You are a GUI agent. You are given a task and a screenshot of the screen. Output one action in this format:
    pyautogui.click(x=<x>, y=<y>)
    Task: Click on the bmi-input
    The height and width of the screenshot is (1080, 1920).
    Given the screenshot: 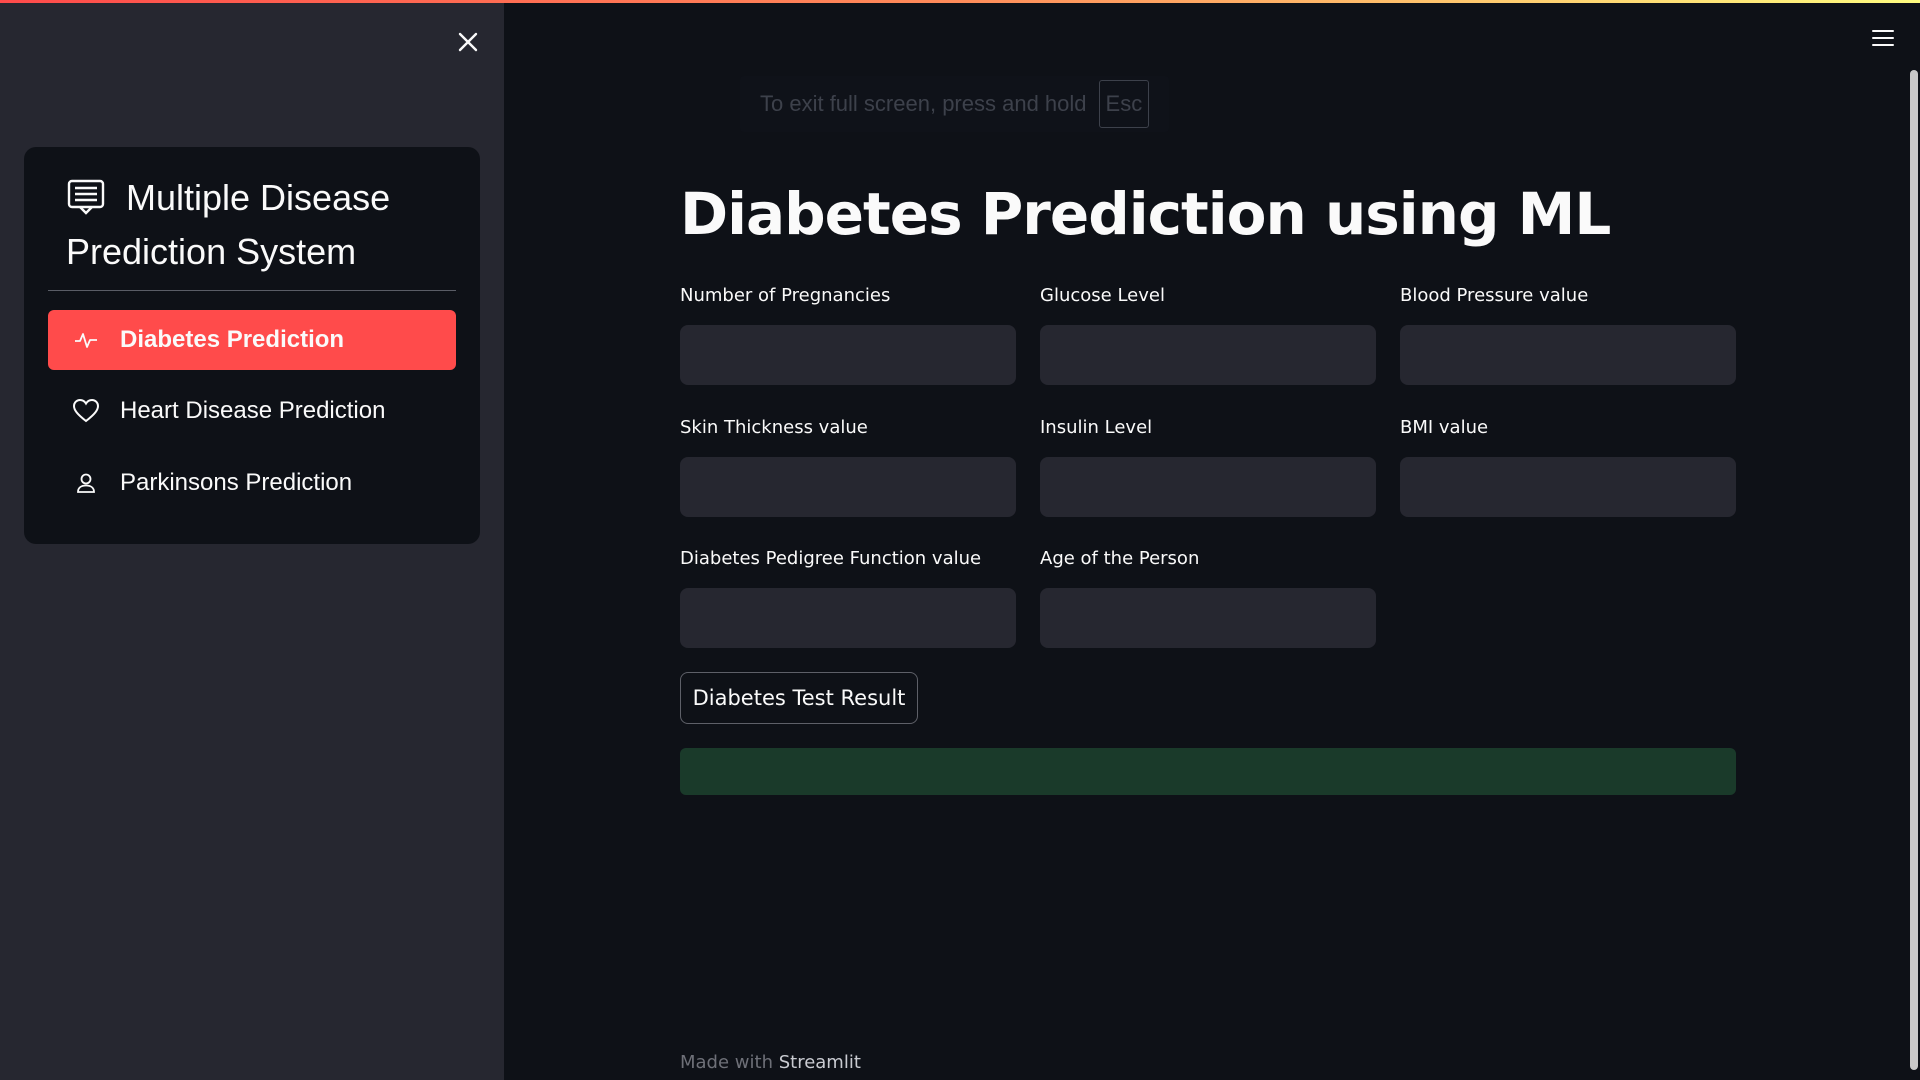 What is the action you would take?
    pyautogui.click(x=1568, y=487)
    